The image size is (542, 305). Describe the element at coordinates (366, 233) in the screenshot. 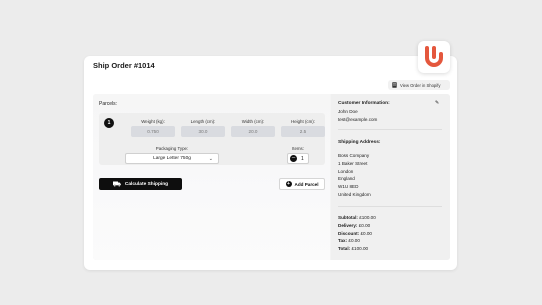

I see `discount-value: £0.00` at that location.